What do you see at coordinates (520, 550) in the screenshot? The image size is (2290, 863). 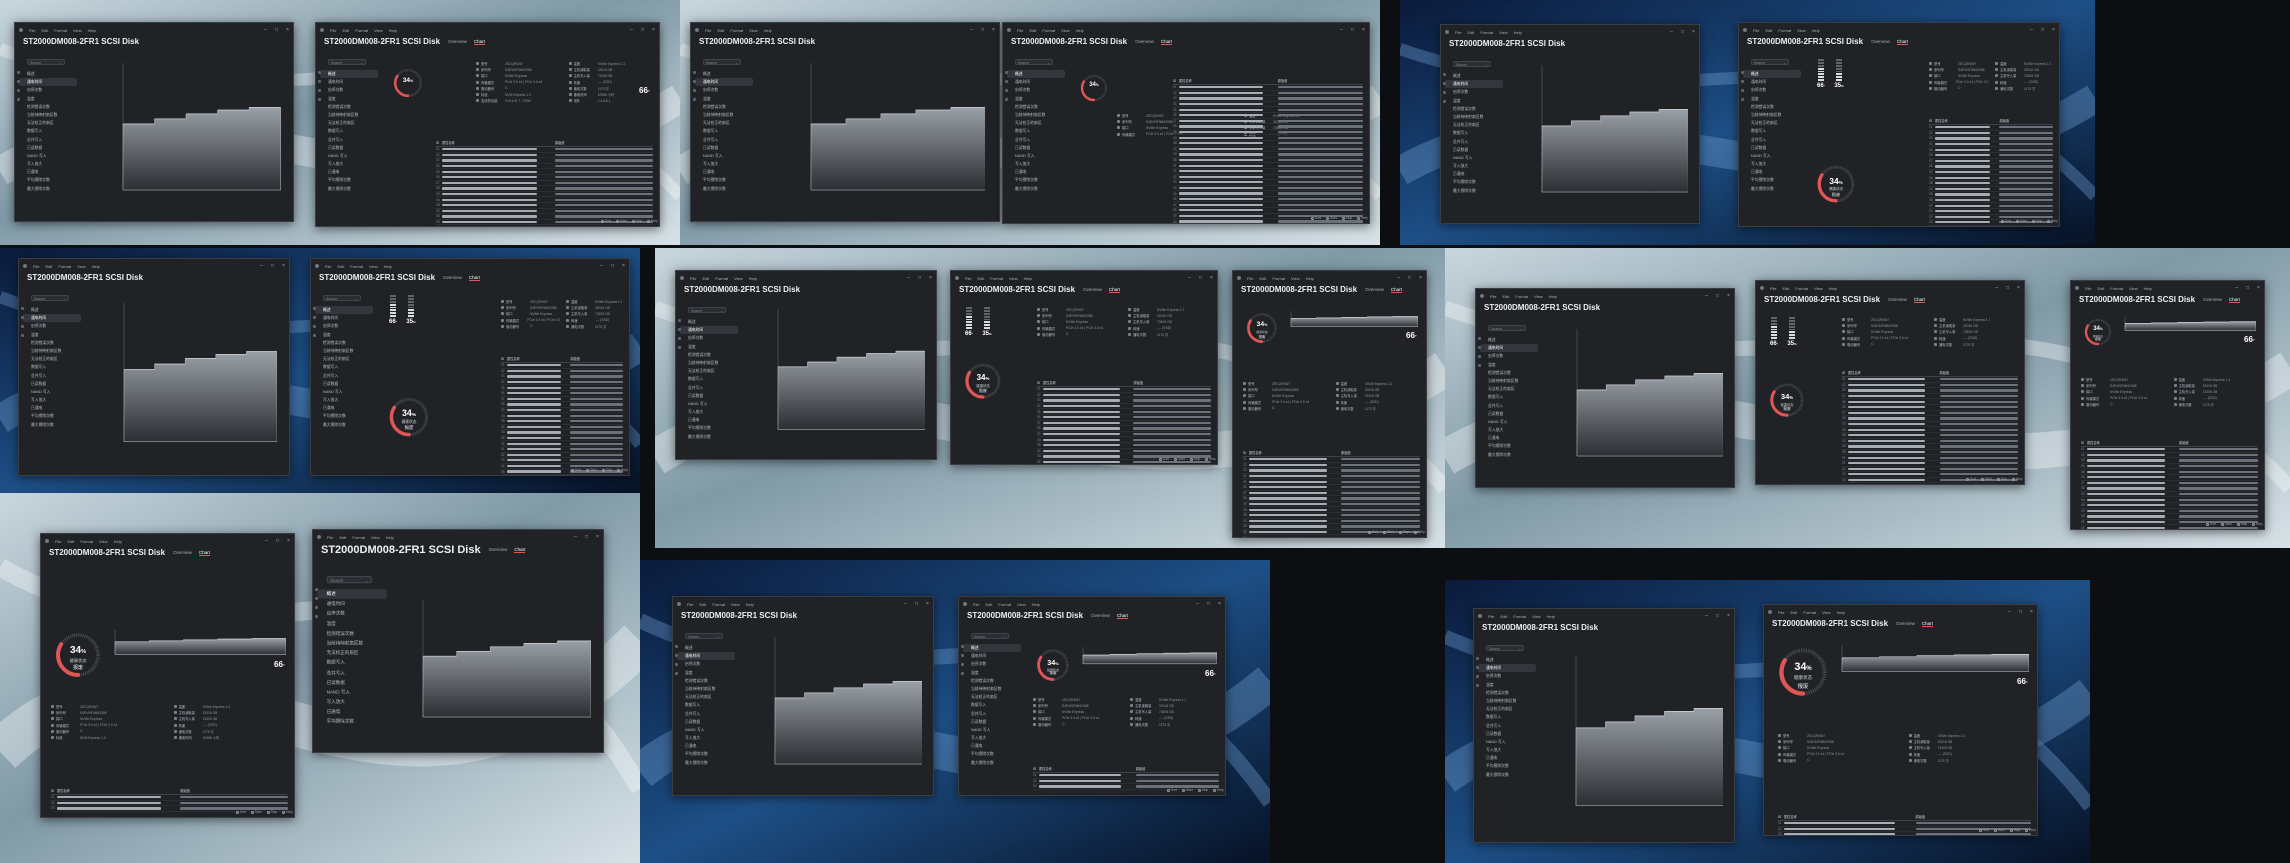 I see `tab-chart: Chart` at bounding box center [520, 550].